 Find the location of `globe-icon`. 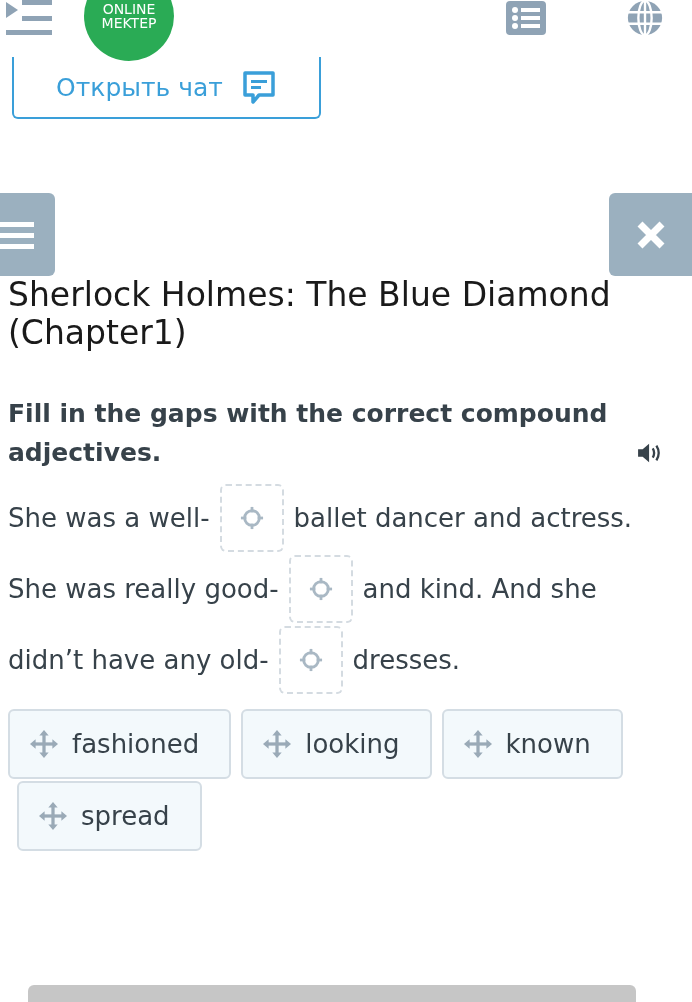

globe-icon is located at coordinates (645, 18).